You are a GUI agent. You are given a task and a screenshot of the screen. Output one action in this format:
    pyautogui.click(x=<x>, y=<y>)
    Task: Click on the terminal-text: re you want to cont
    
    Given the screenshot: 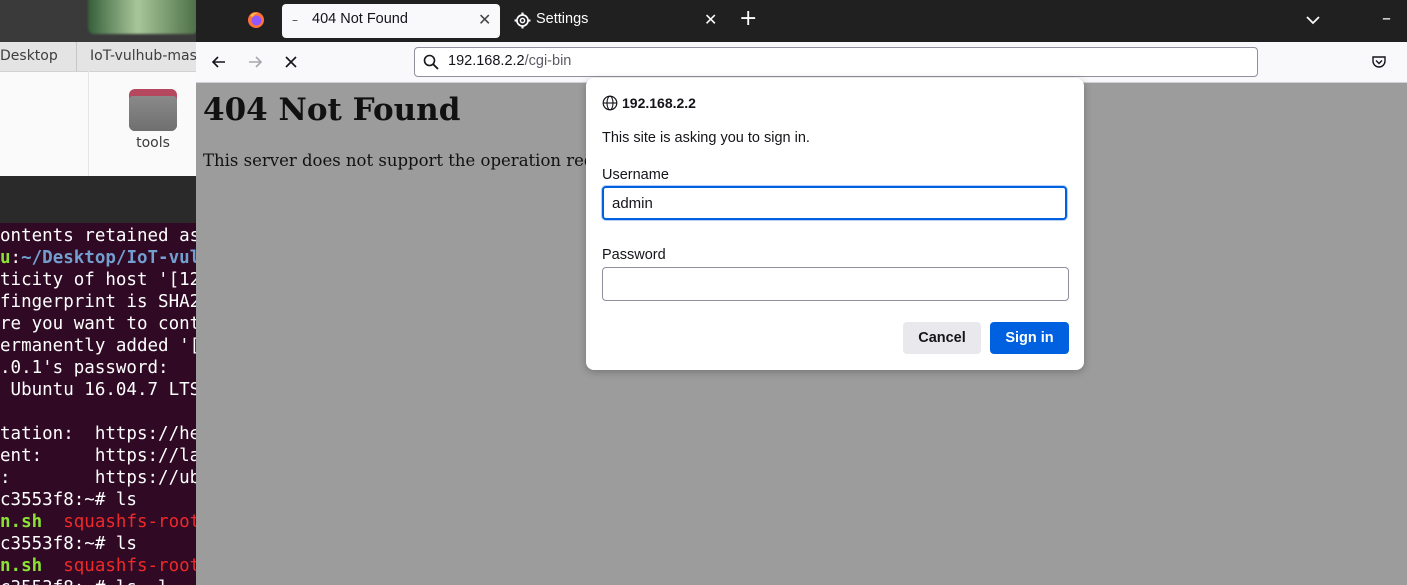 What is the action you would take?
    pyautogui.click(x=98, y=324)
    